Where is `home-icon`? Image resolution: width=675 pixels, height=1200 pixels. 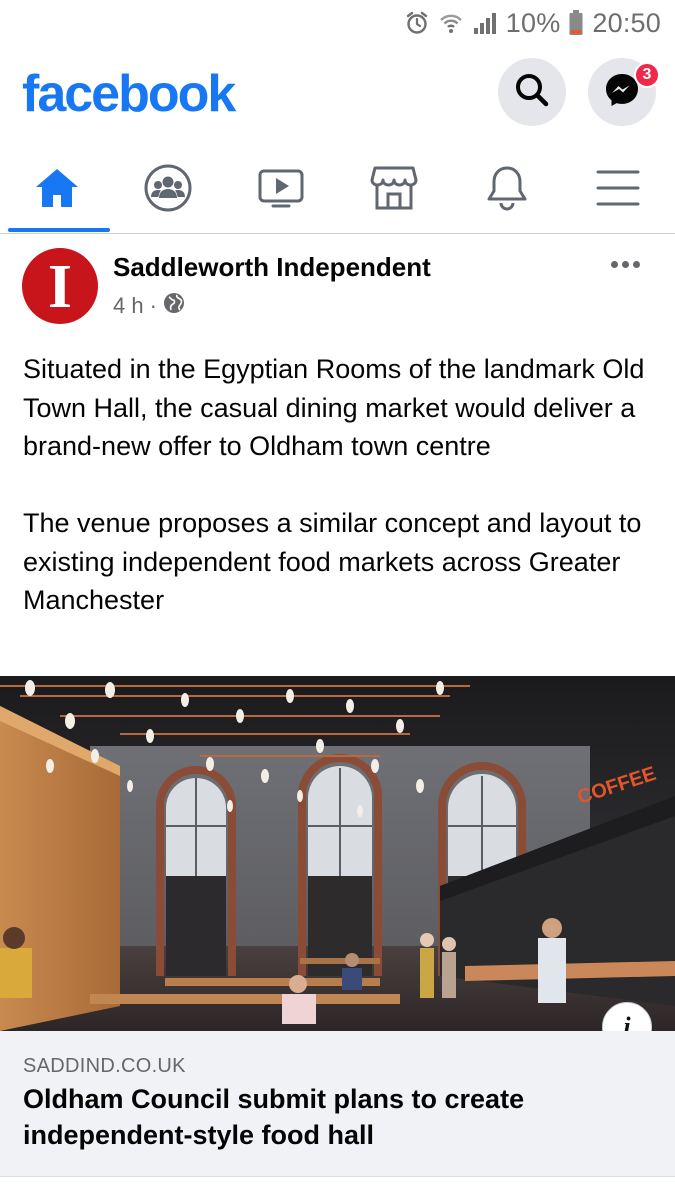
home-icon is located at coordinates (57, 190).